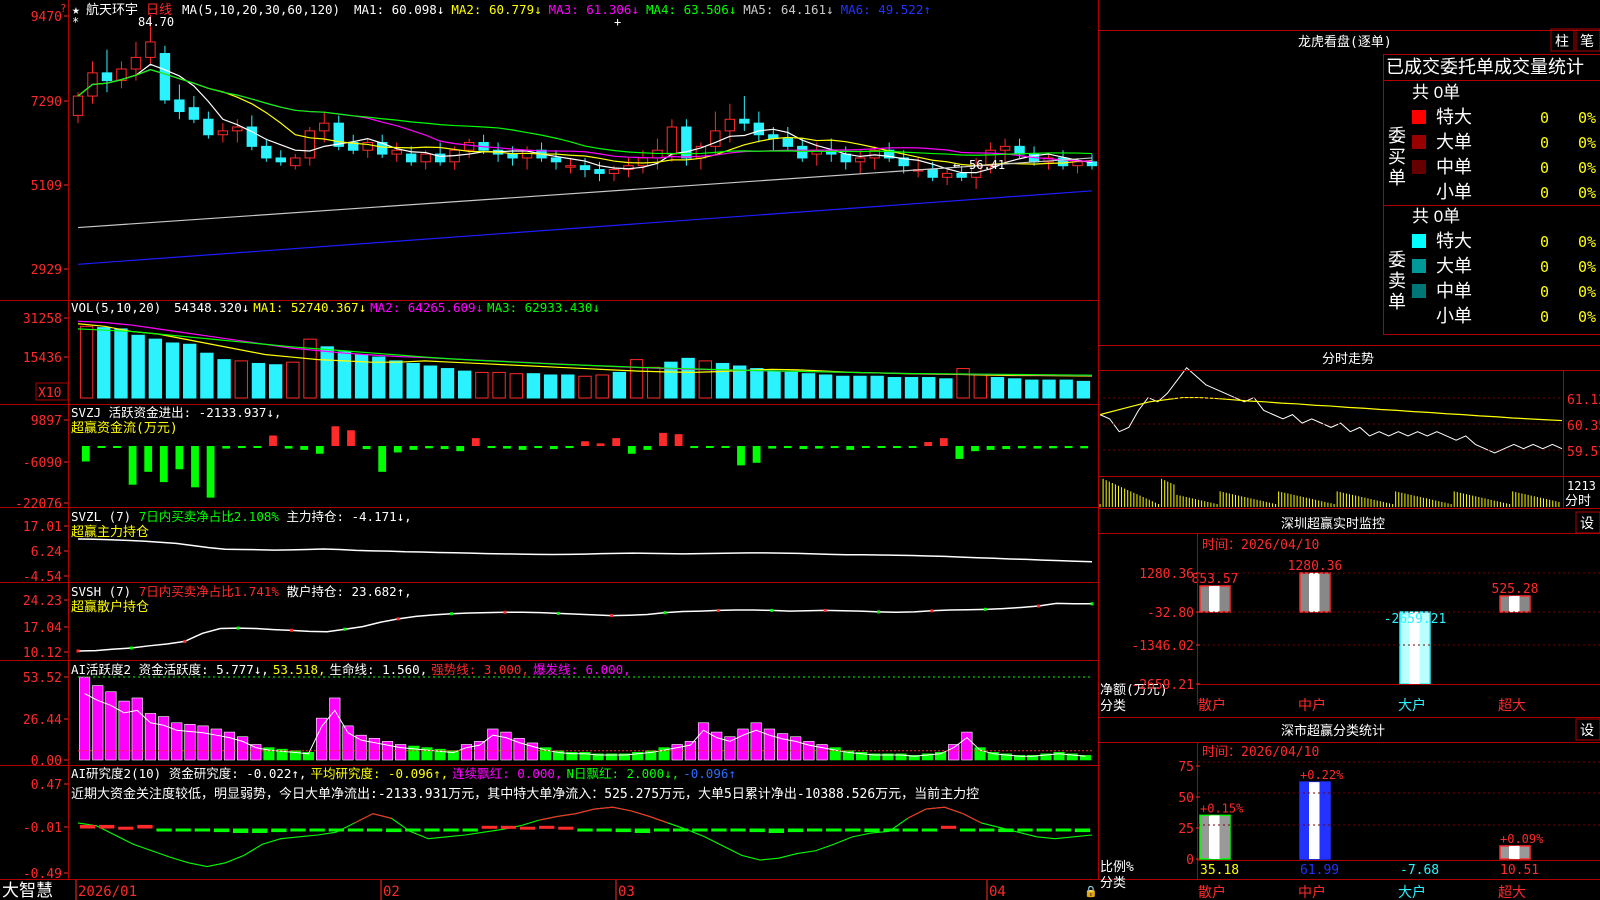 This screenshot has height=900, width=1600. I want to click on value-0: MA1: 60.098↓, so click(399, 9).